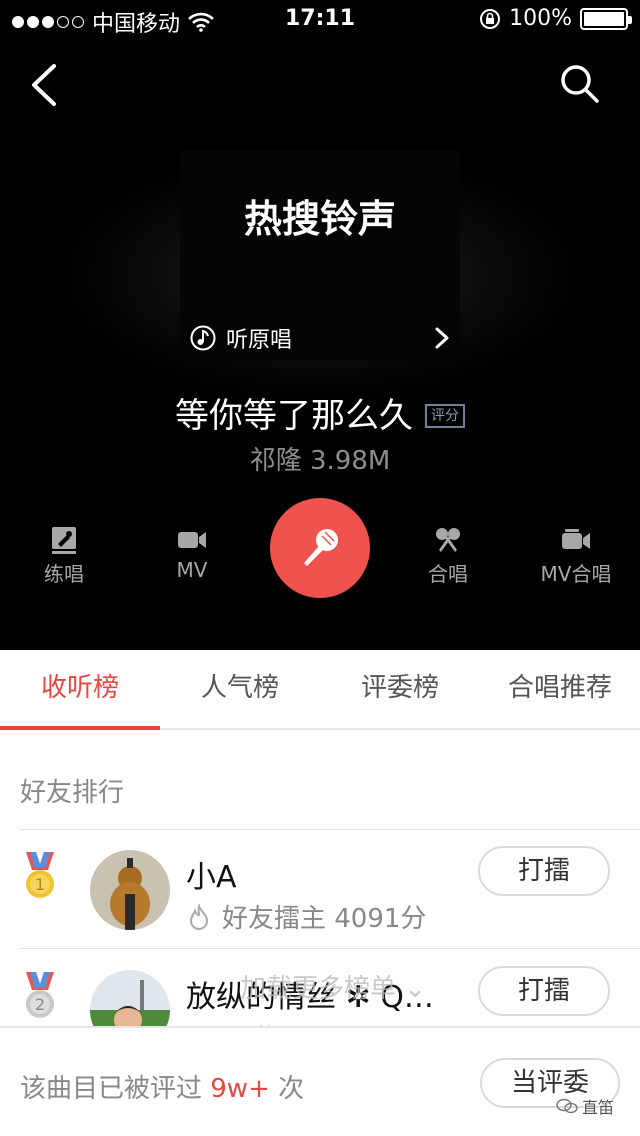  I want to click on friends-ranking-title: 好友排行, so click(72, 793).